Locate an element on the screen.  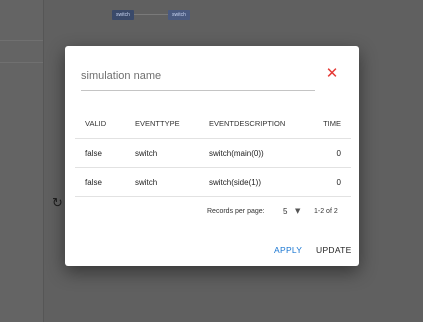
caret-down-icon: ▼ is located at coordinates (297, 211).